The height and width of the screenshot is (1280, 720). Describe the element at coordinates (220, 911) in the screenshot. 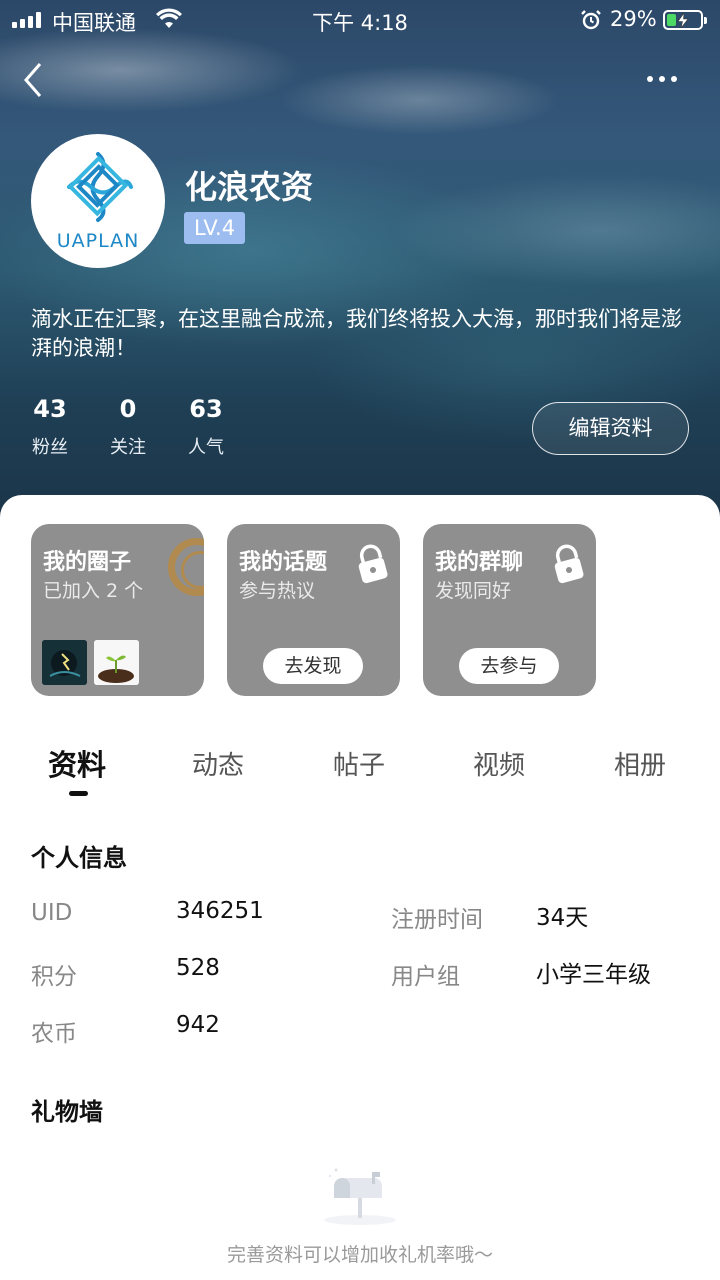

I see `uid-value: 346251` at that location.